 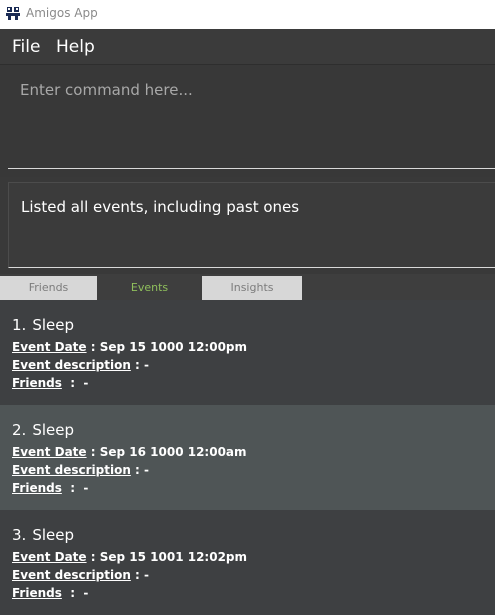 What do you see at coordinates (166, 452) in the screenshot?
I see `event-date-value: : Sep 16 1000 12:00am` at bounding box center [166, 452].